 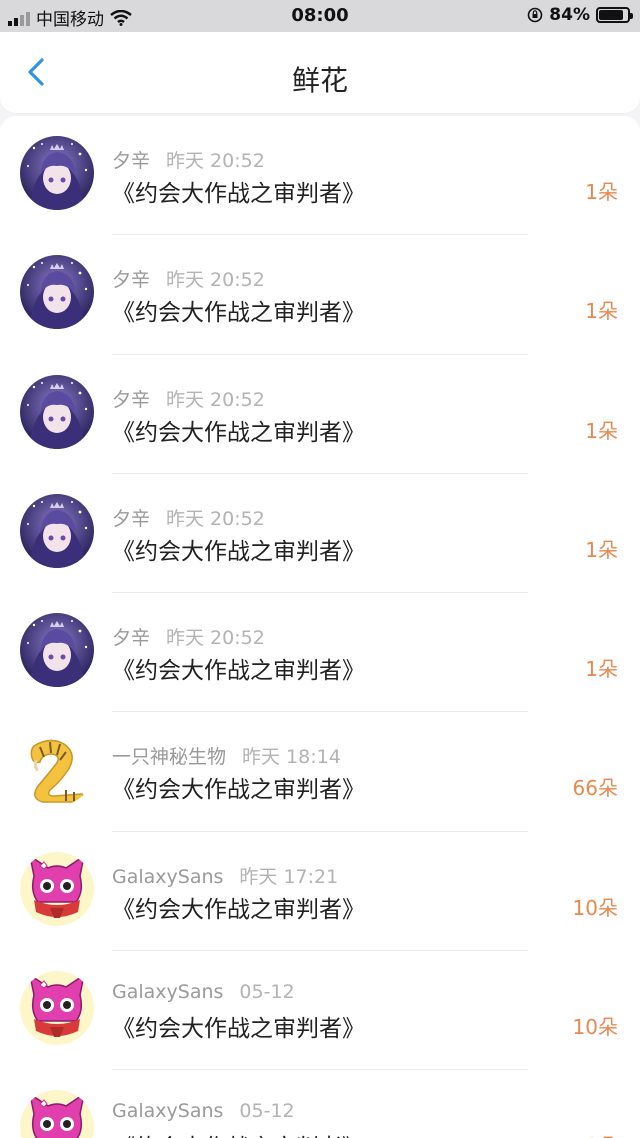 I want to click on battery-percent: 84%, so click(x=569, y=15).